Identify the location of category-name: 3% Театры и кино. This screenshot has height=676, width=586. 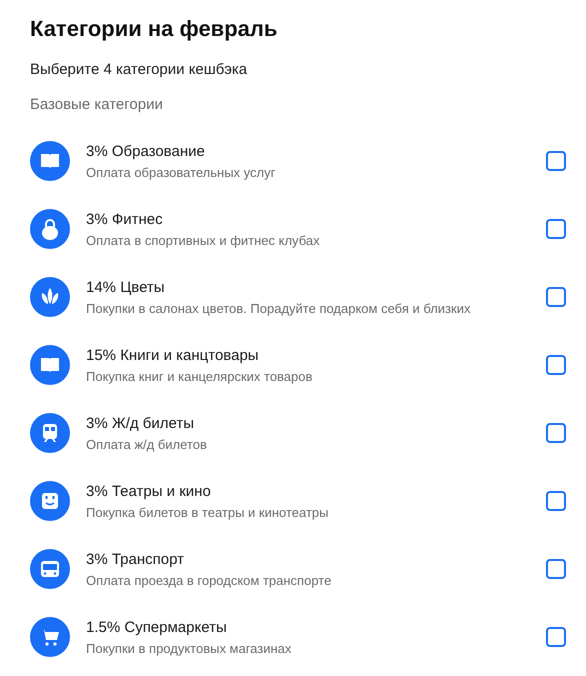
(149, 491).